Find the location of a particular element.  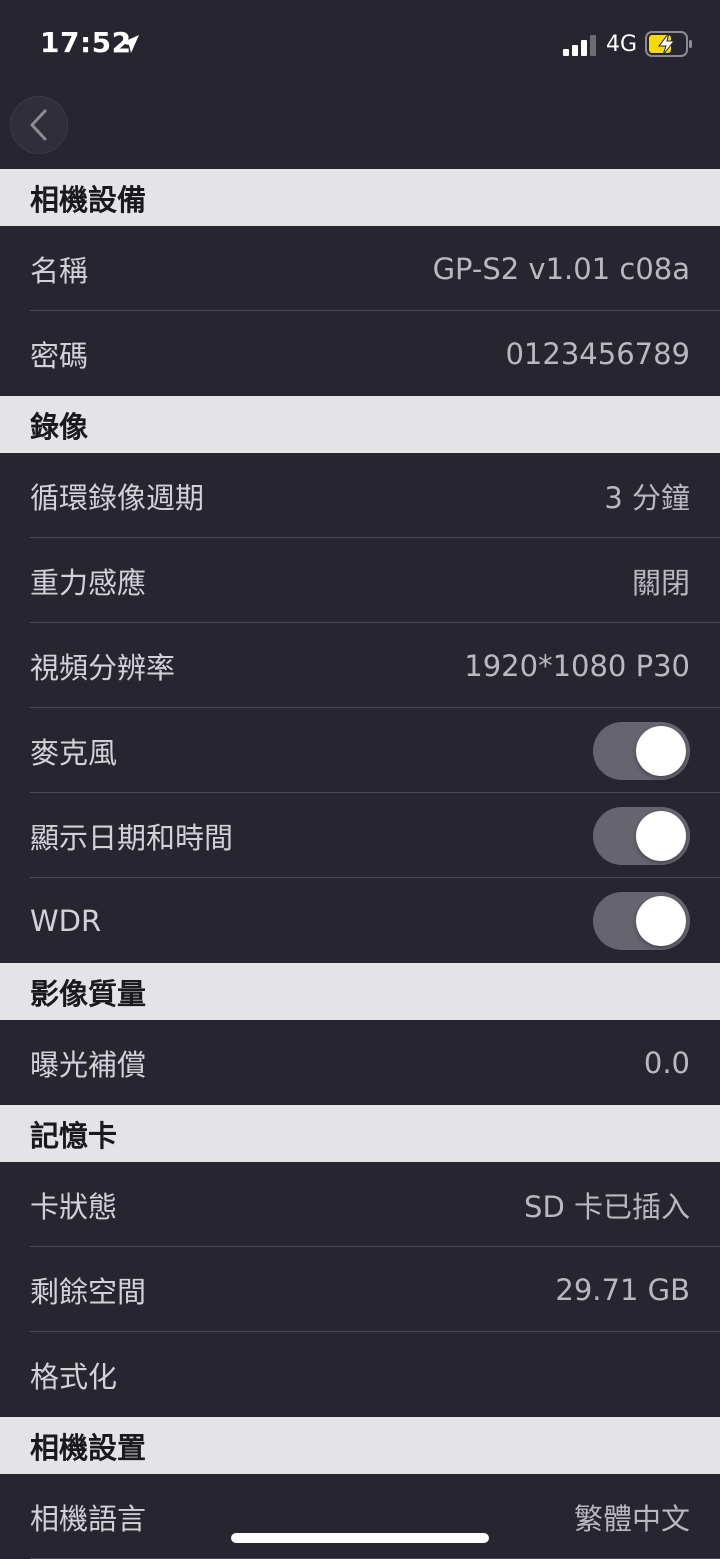

setting-value: 29.71 GB is located at coordinates (622, 1289).